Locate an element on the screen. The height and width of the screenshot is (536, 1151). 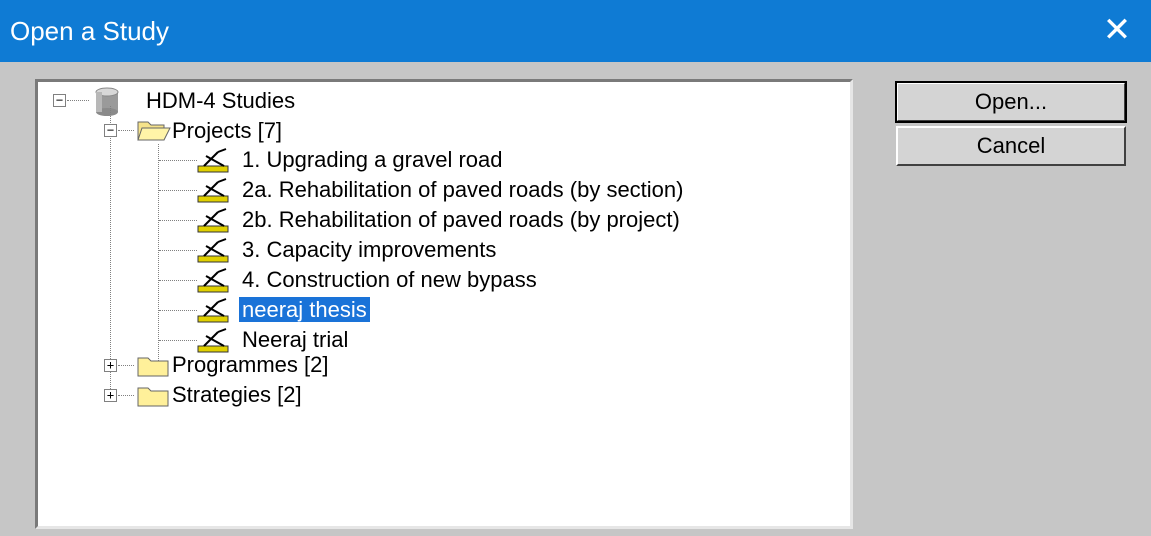
folder-open-icon is located at coordinates (154, 131).